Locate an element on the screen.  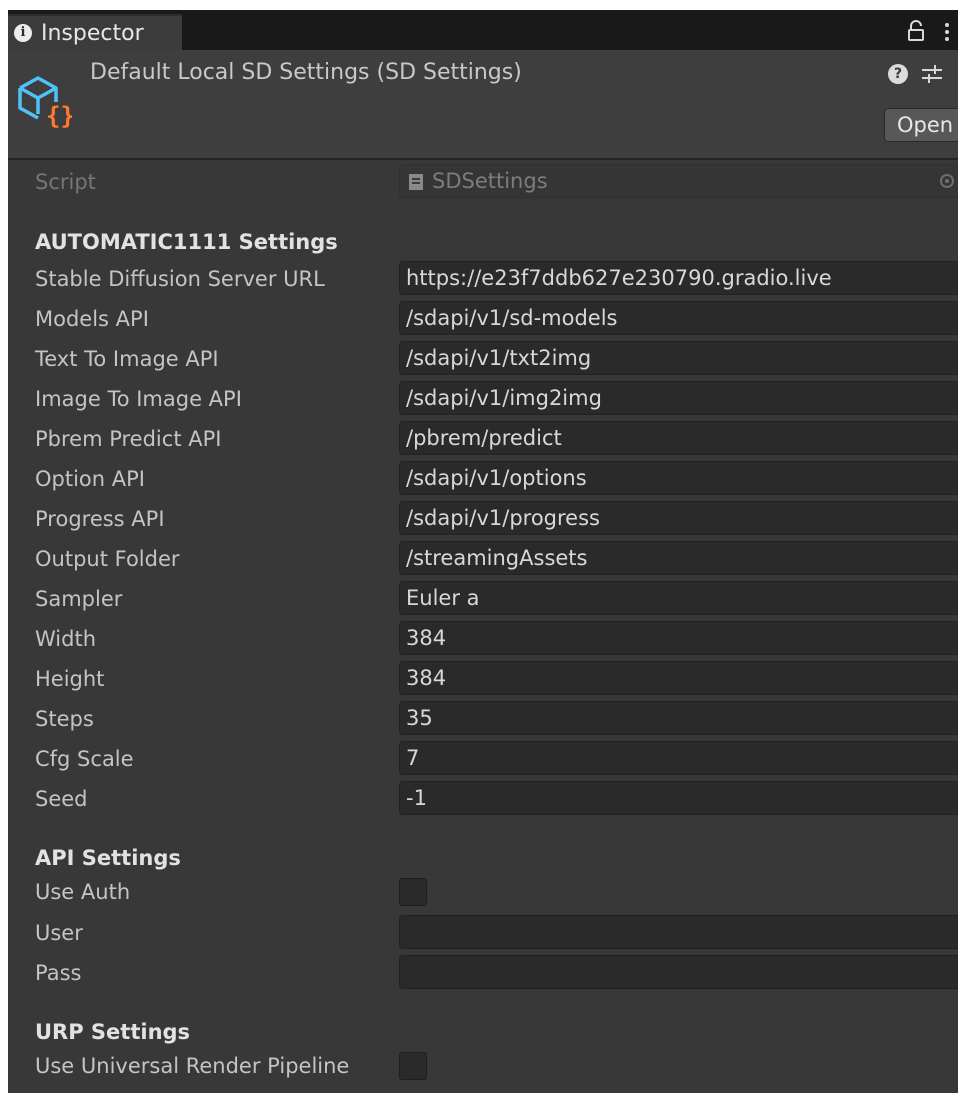
section-header-urp-settings: URP Settings is located at coordinates (113, 1032).